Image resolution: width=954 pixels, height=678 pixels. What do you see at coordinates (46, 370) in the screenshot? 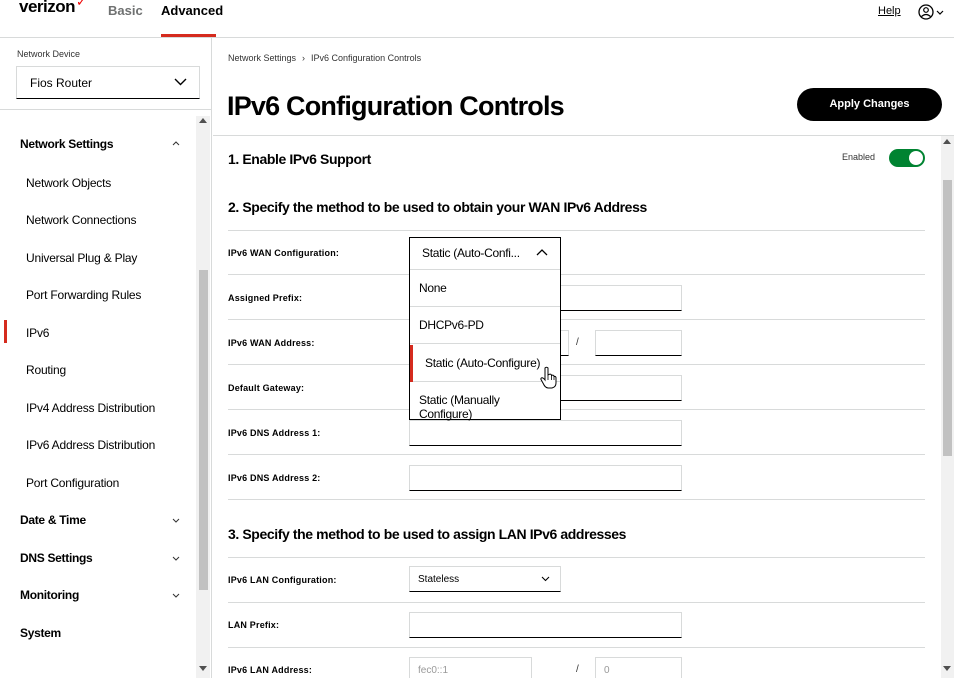
I see `sidebar-item-routing: Routing` at bounding box center [46, 370].